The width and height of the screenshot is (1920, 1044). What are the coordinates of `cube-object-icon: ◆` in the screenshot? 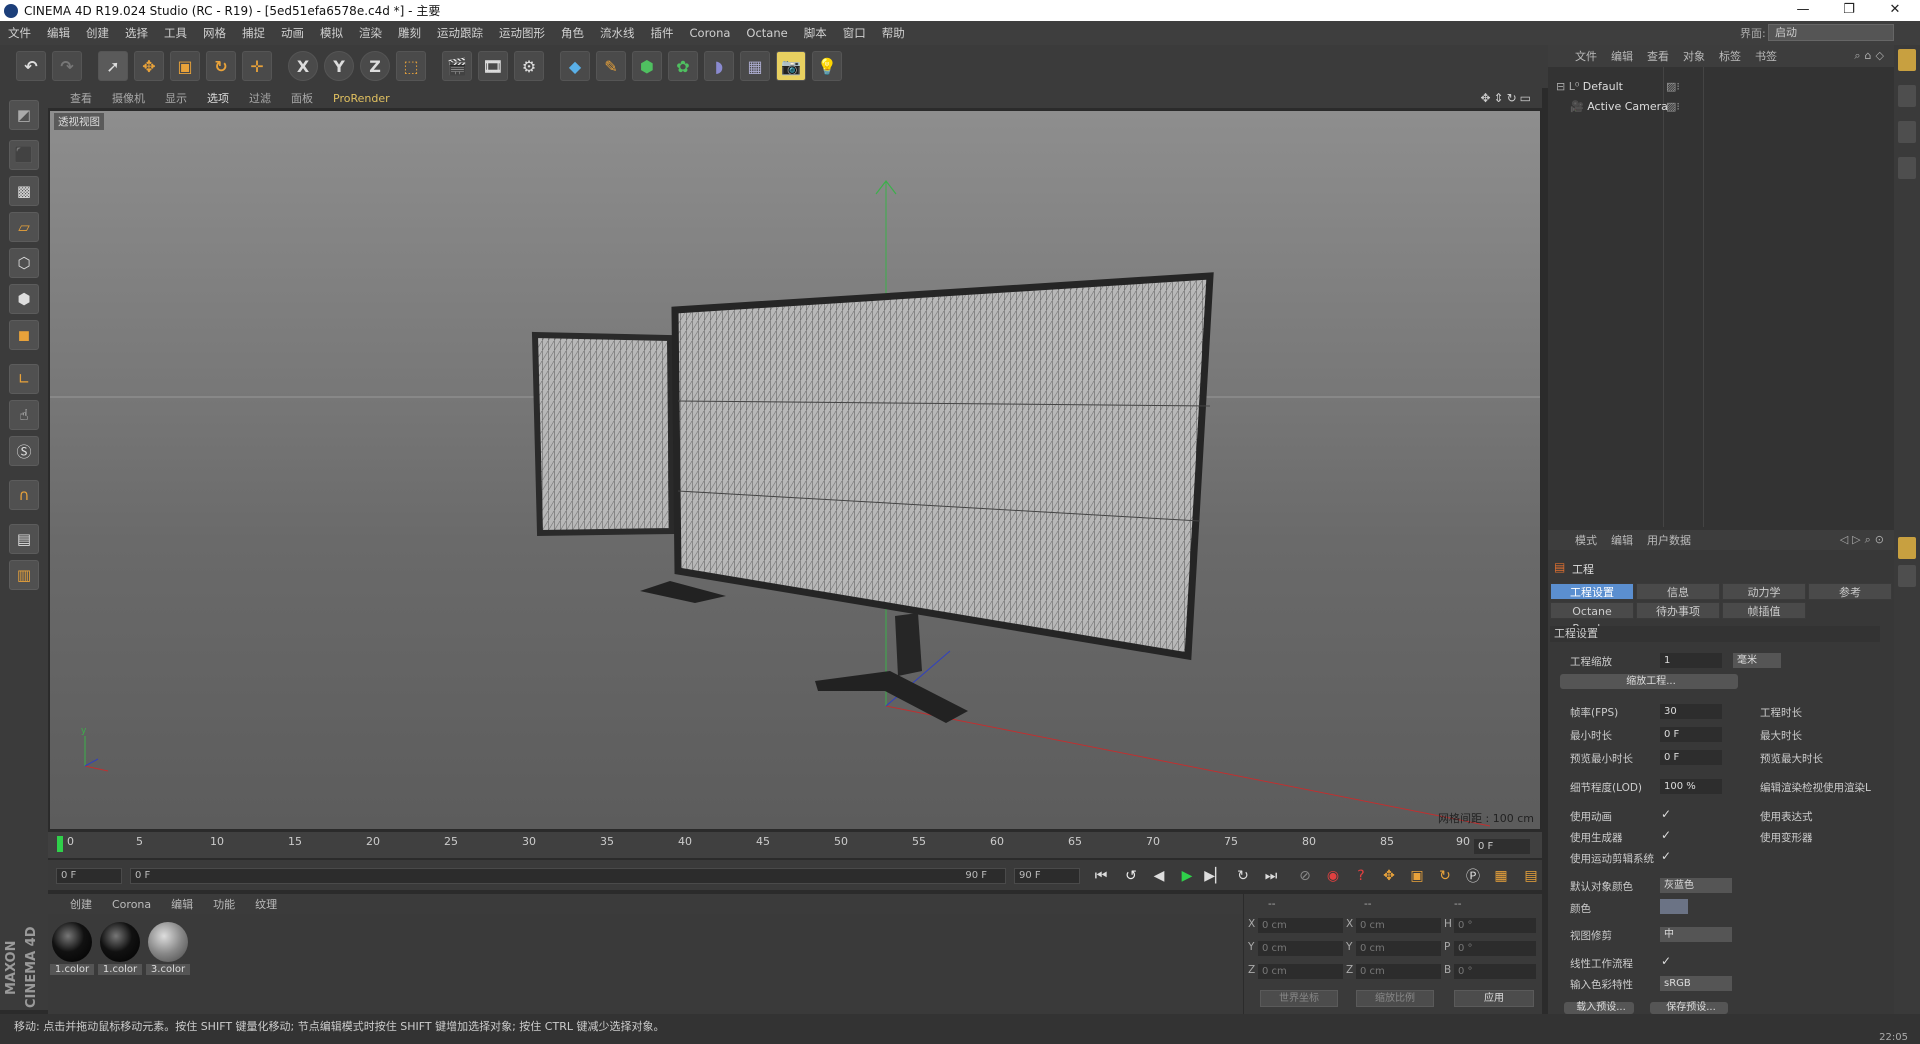 It's located at (575, 66).